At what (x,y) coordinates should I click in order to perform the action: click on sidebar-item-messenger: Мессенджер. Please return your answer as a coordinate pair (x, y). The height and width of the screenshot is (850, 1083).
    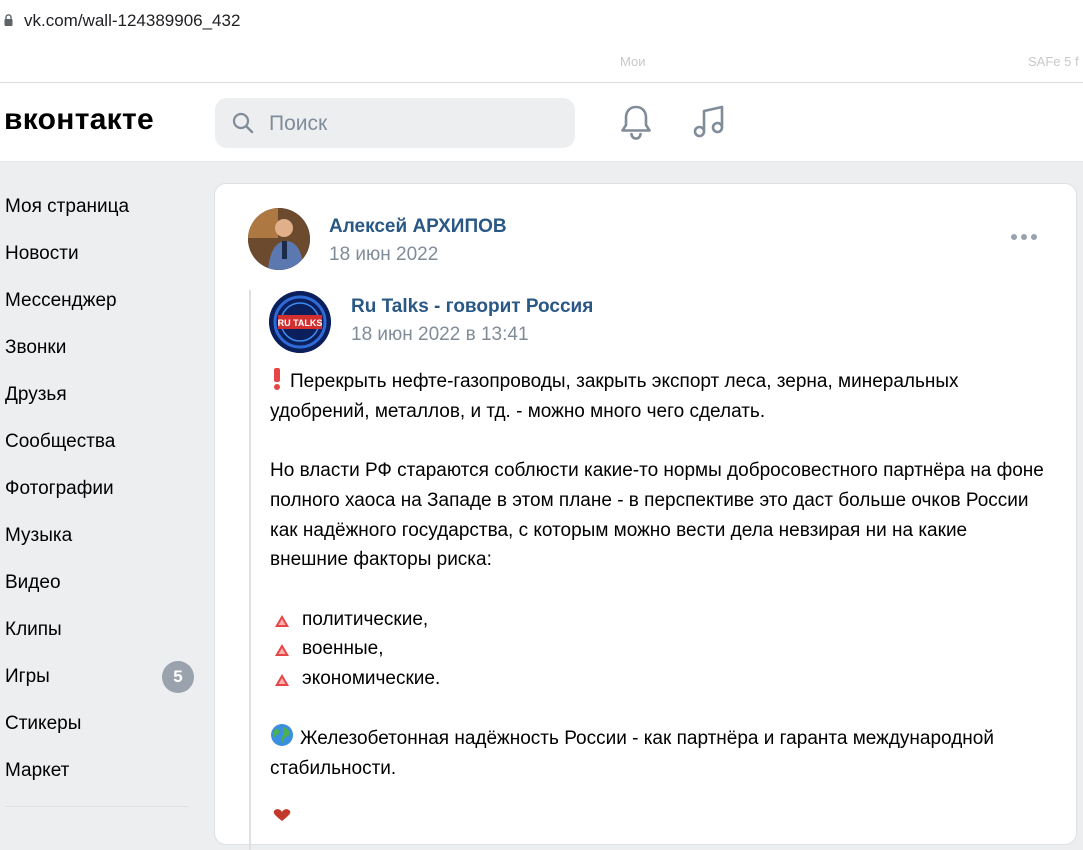
    Looking at the image, I should click on (100, 300).